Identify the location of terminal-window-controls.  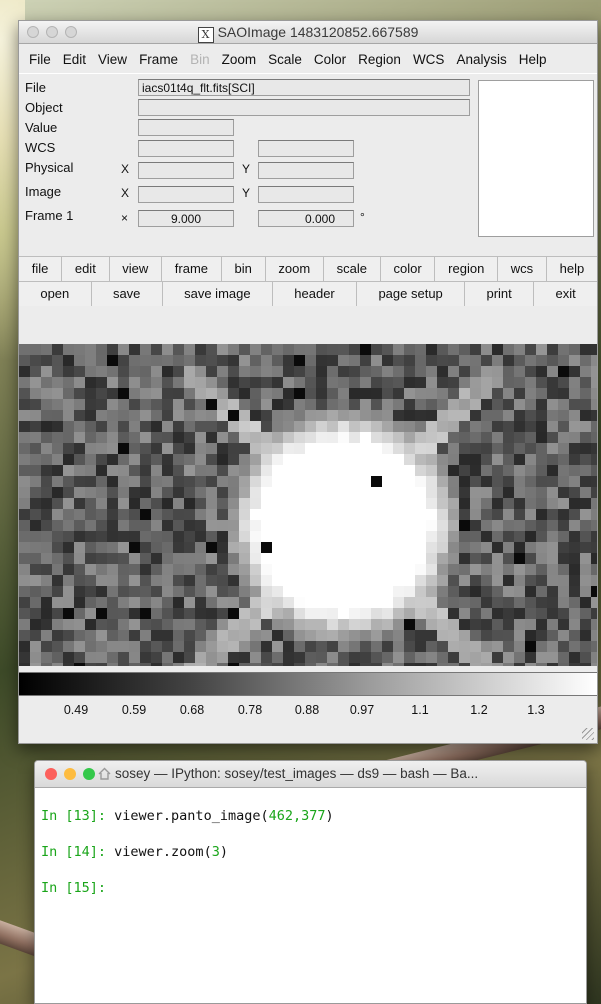
(70, 774).